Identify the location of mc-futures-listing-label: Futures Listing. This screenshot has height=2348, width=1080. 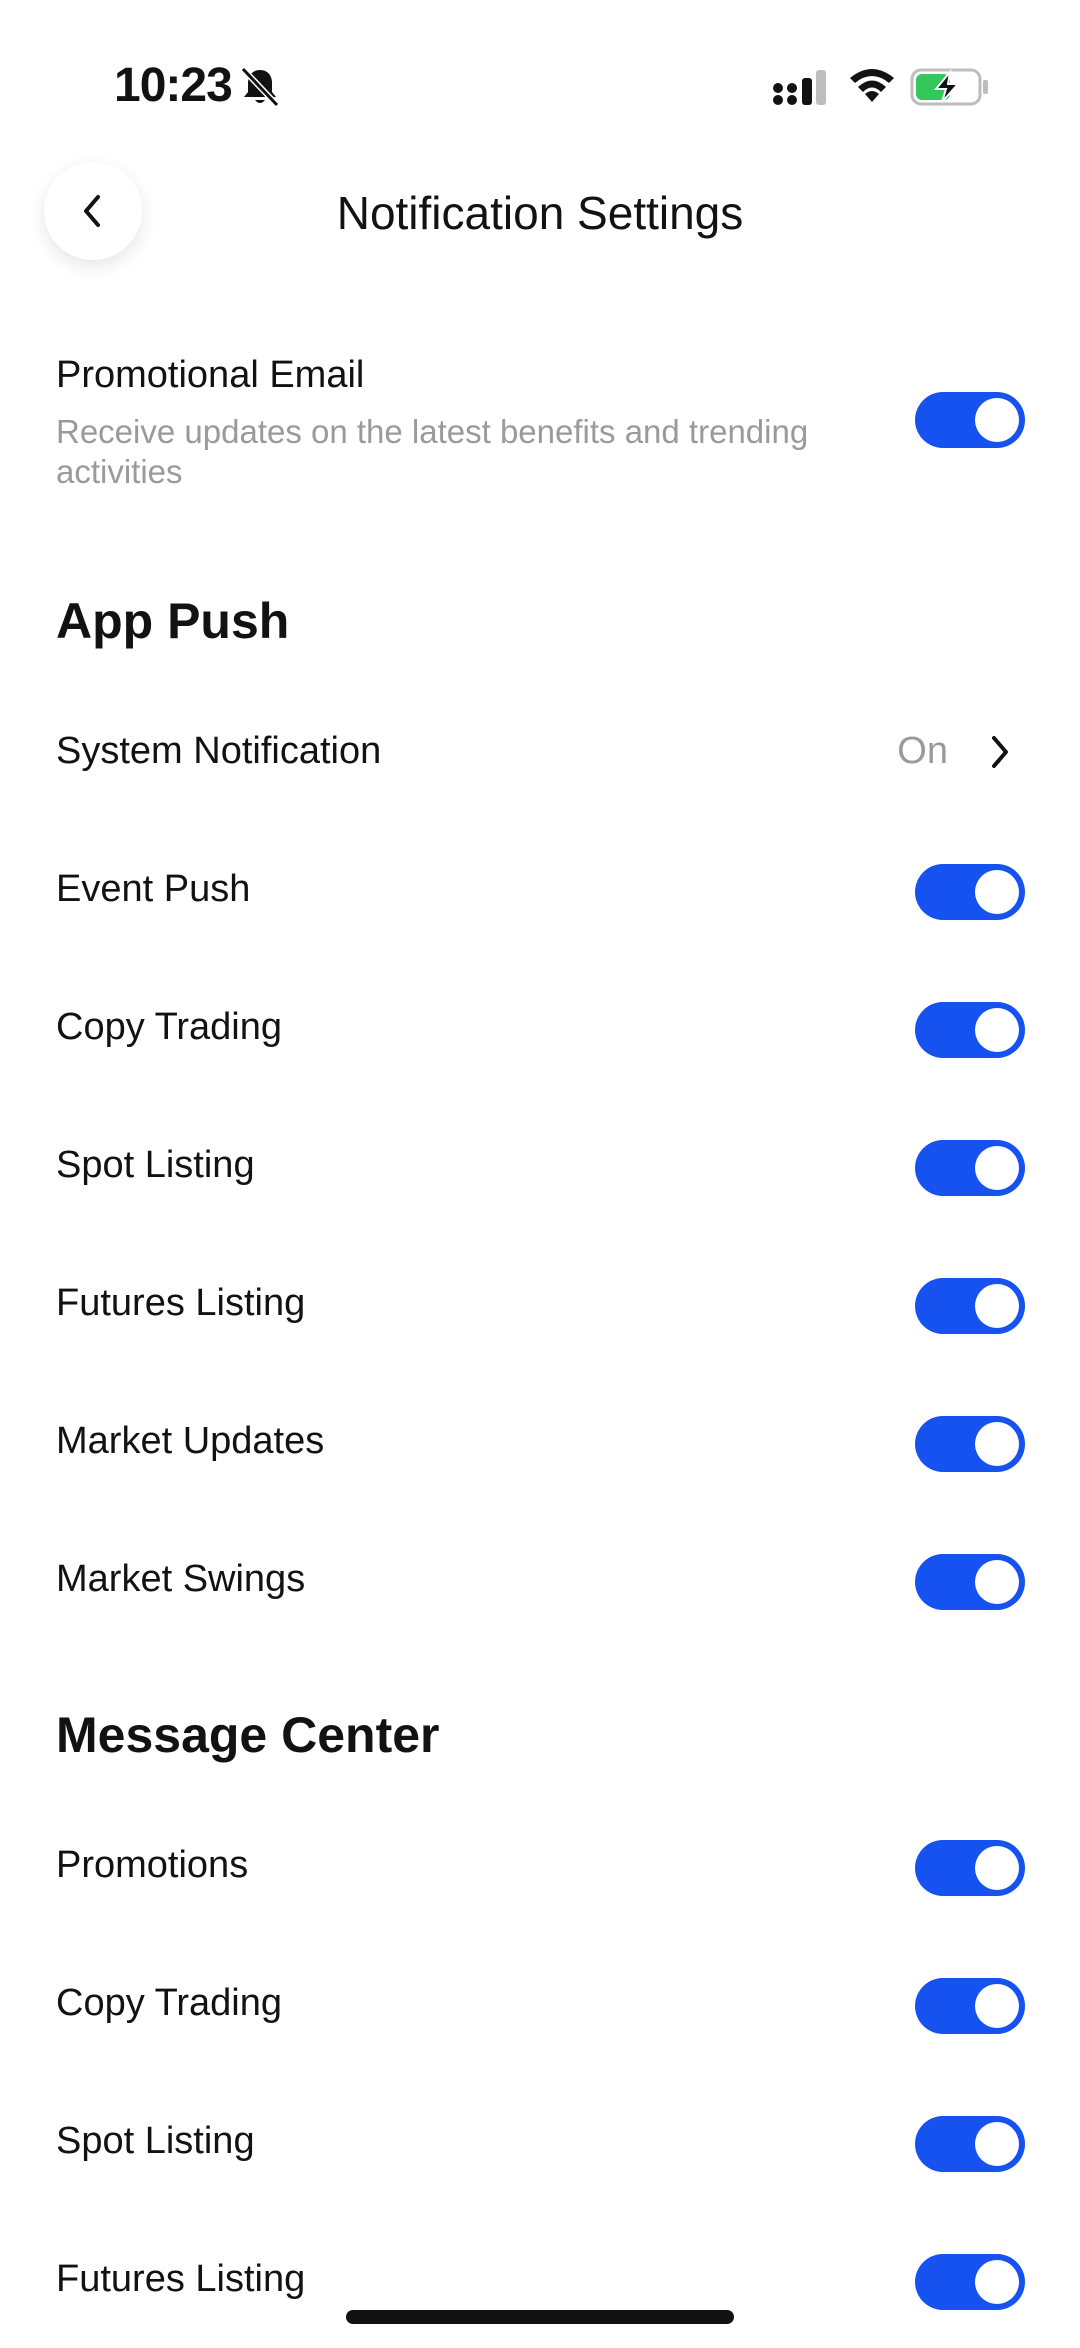
(181, 2279).